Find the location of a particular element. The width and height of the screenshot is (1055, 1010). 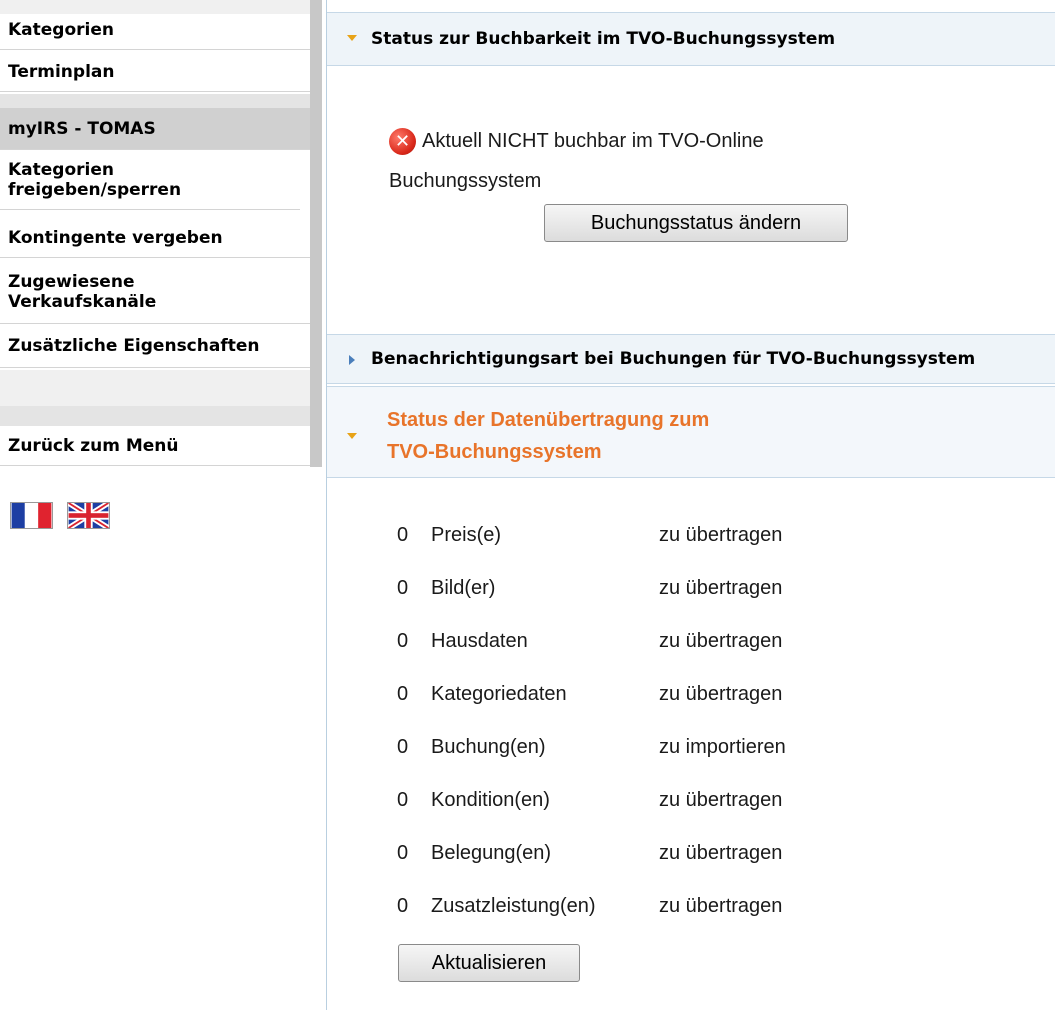

change-booking-status-button: Buchungsstatus ändern is located at coordinates (696, 223).